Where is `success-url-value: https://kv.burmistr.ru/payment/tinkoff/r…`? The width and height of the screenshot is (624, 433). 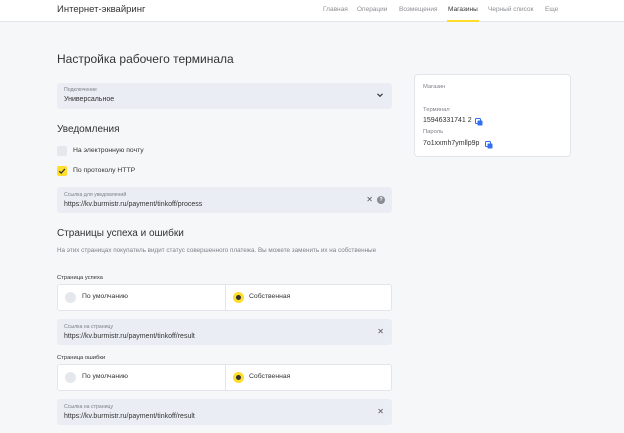
success-url-value: https://kv.burmistr.ru/payment/tinkoff/r… is located at coordinates (129, 336).